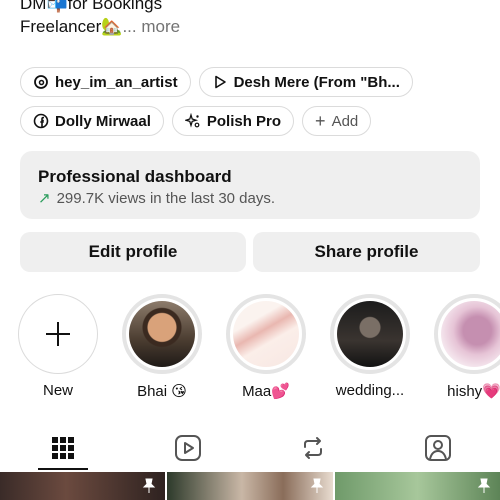 Image resolution: width=500 pixels, height=500 pixels. Describe the element at coordinates (473, 391) in the screenshot. I see `highlight-label: hishy💗` at that location.